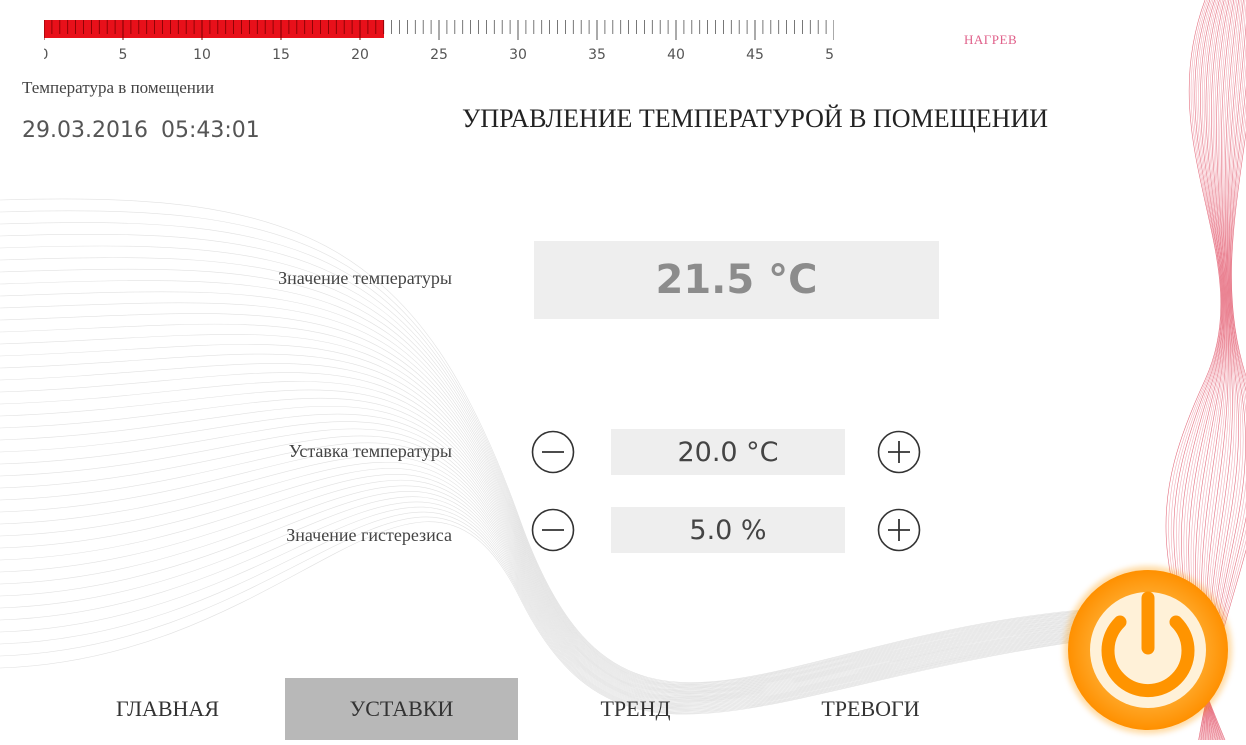 The image size is (1246, 745). I want to click on scale-tick-label: 15, so click(281, 55).